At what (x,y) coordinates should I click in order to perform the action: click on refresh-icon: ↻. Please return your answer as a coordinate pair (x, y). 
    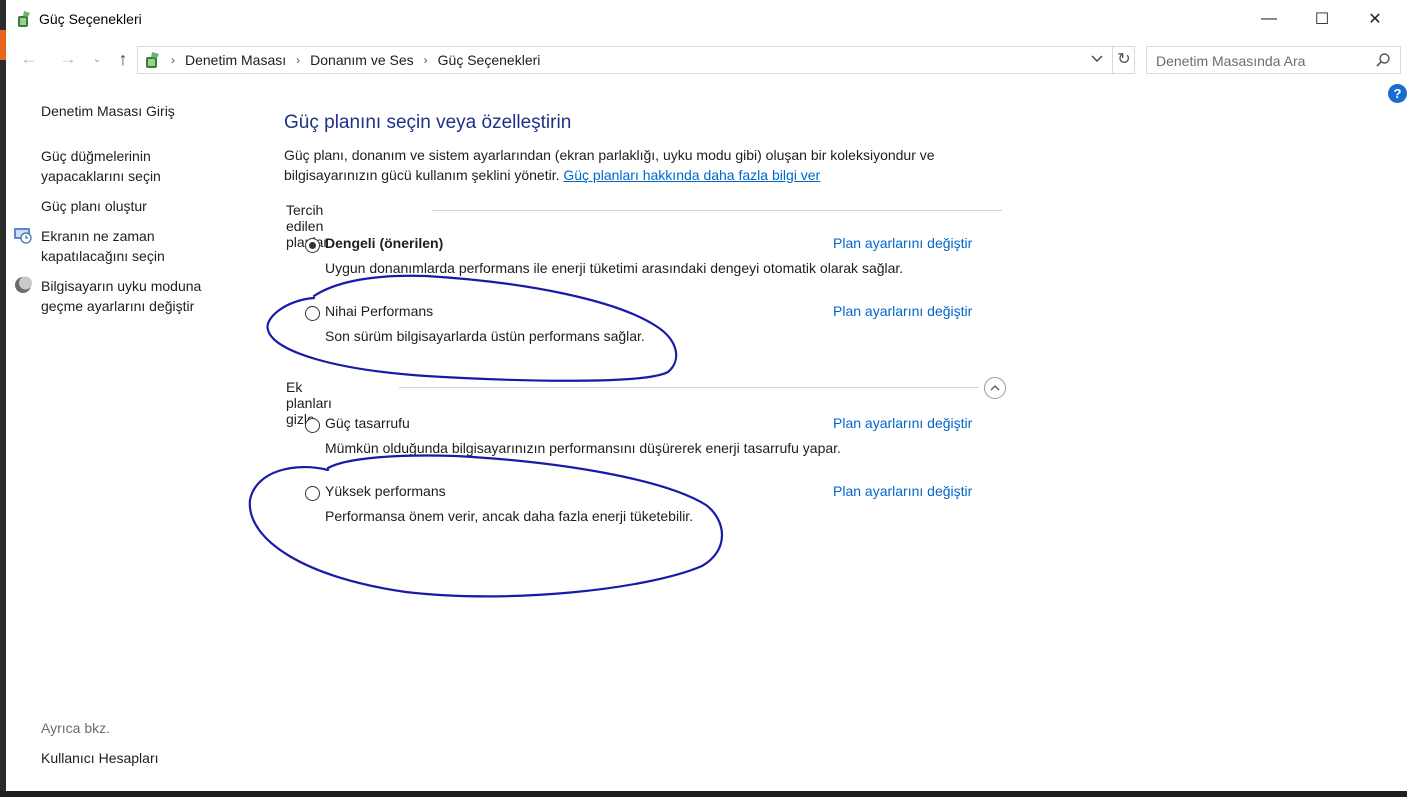
    Looking at the image, I should click on (1124, 59).